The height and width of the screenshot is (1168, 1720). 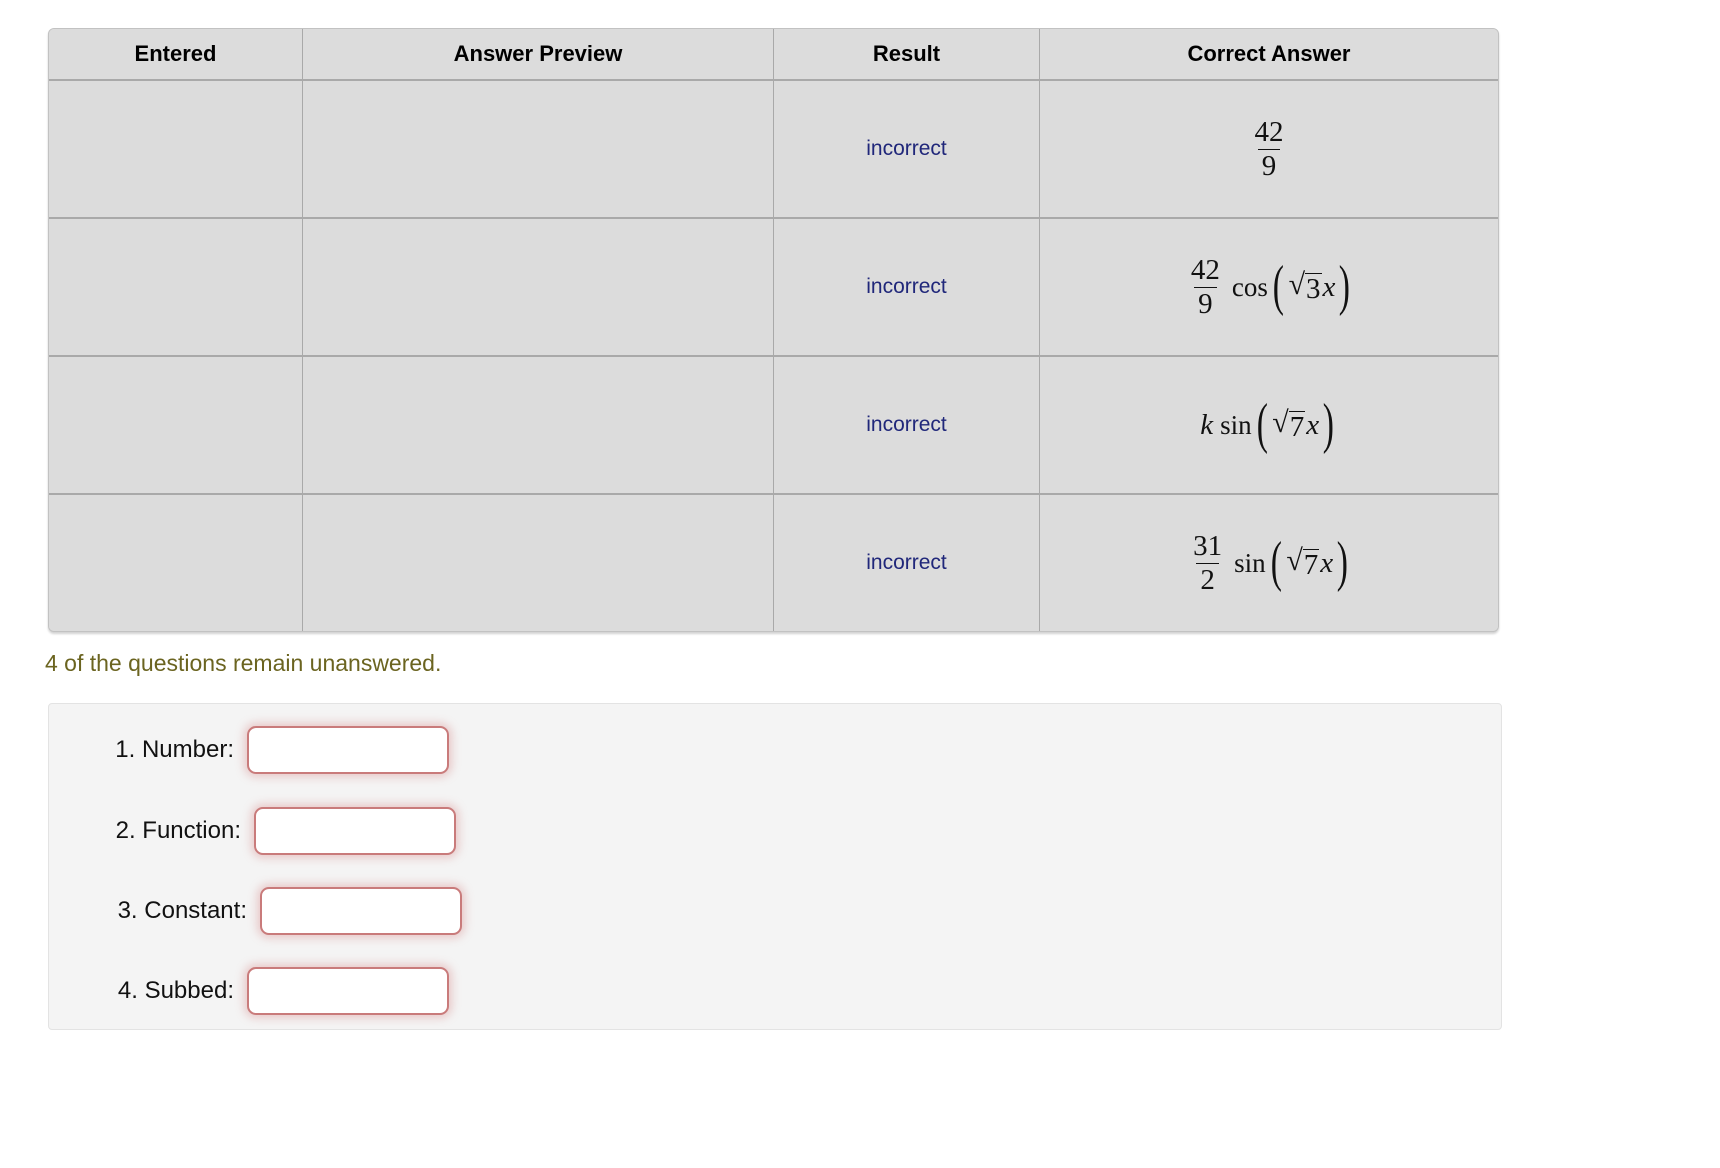 I want to click on table-row: incorrect 42 9, so click(x=773, y=150).